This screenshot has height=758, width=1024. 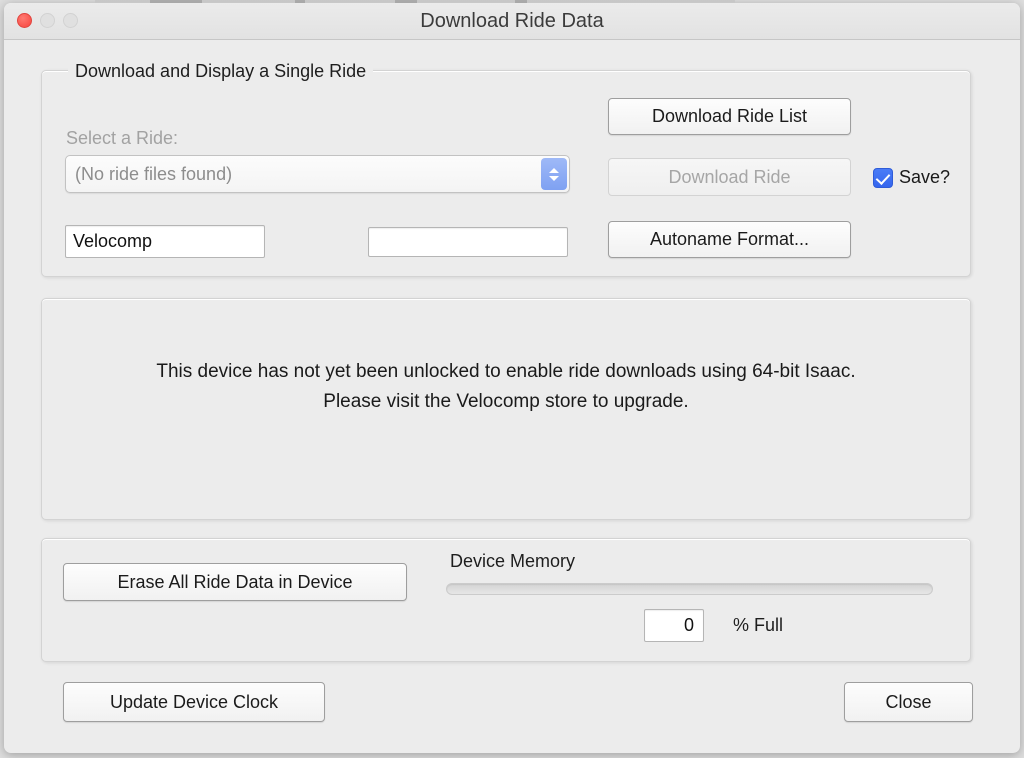 What do you see at coordinates (235, 582) in the screenshot?
I see `erase-all-ride-data-button: Erase All Ride Data in Device` at bounding box center [235, 582].